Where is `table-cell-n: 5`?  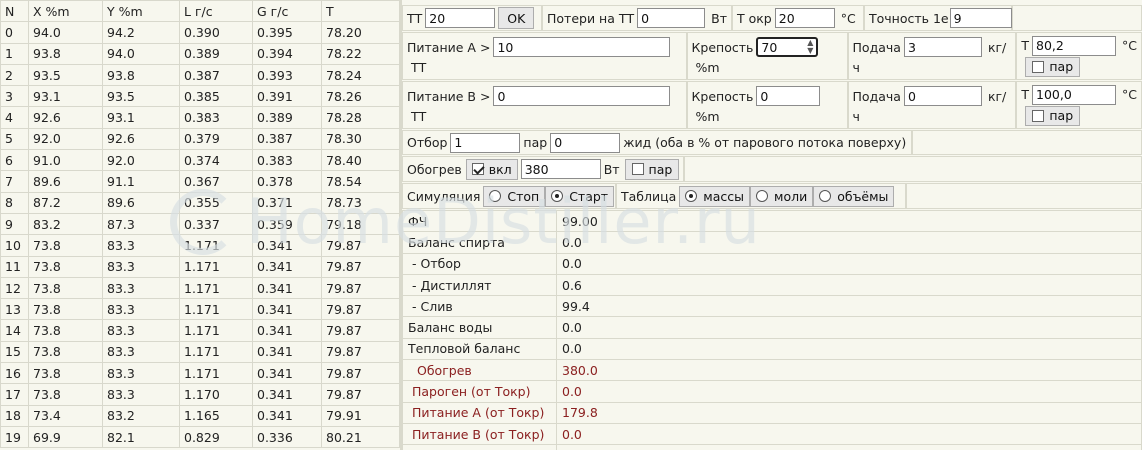 table-cell-n: 5 is located at coordinates (14, 139).